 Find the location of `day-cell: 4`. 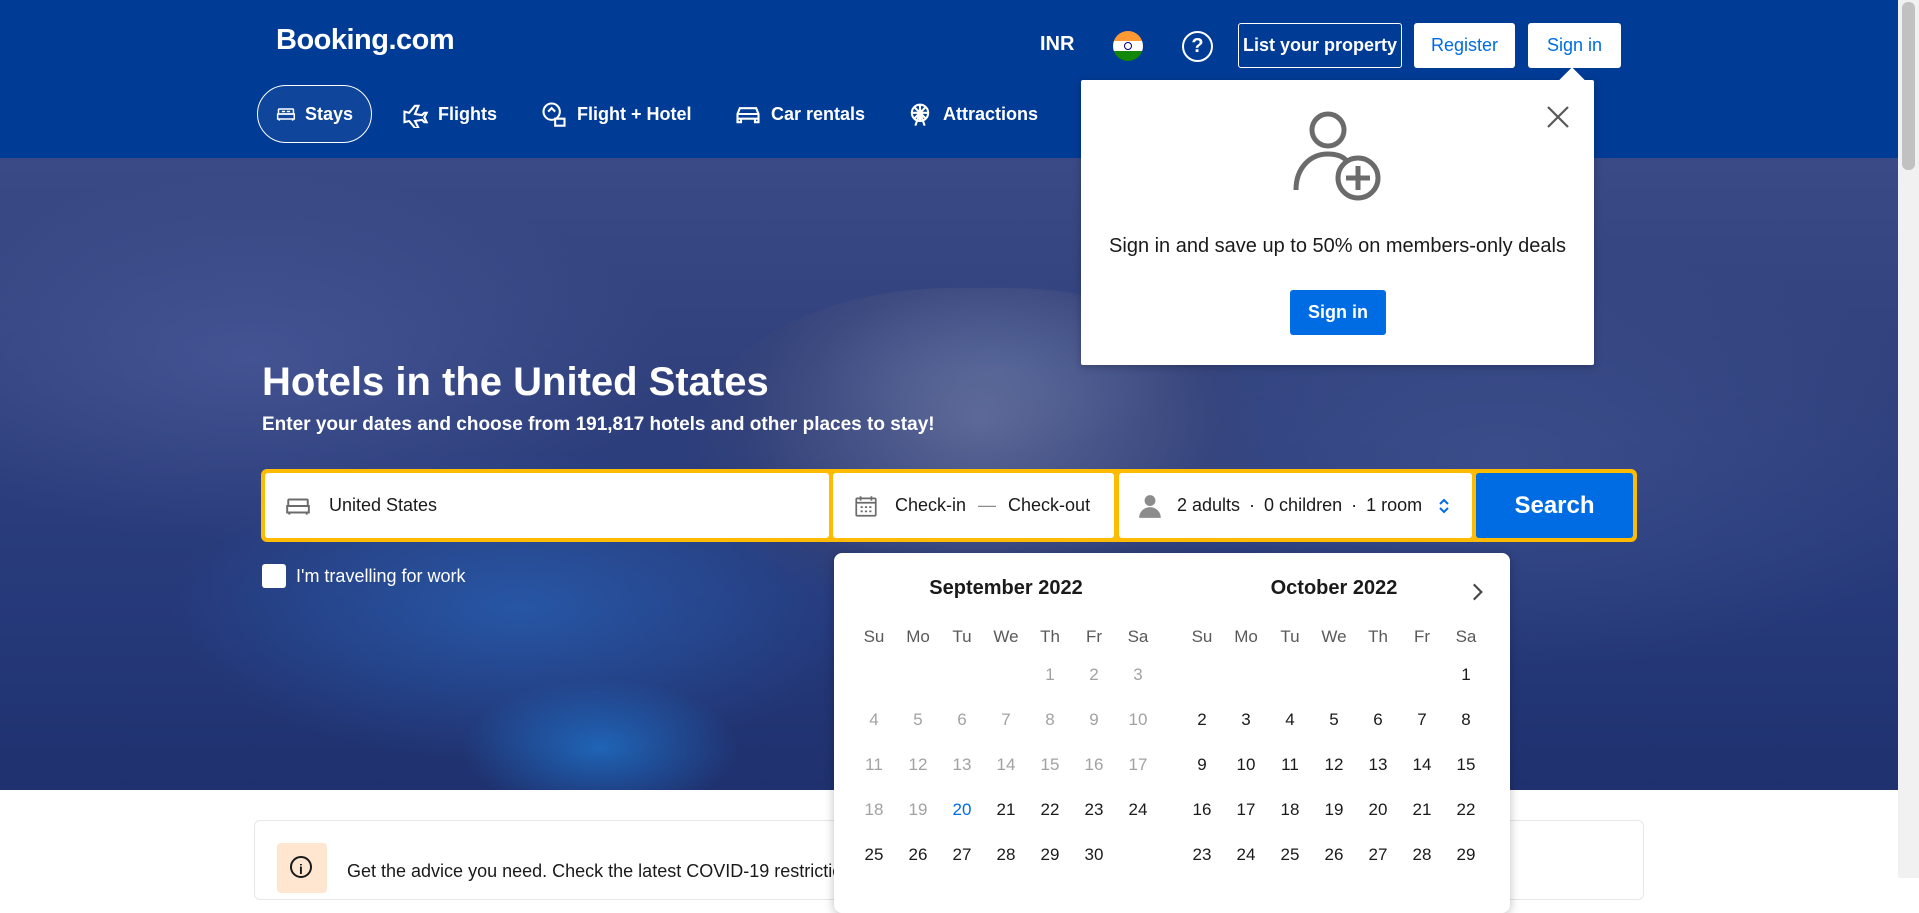

day-cell: 4 is located at coordinates (1290, 719).